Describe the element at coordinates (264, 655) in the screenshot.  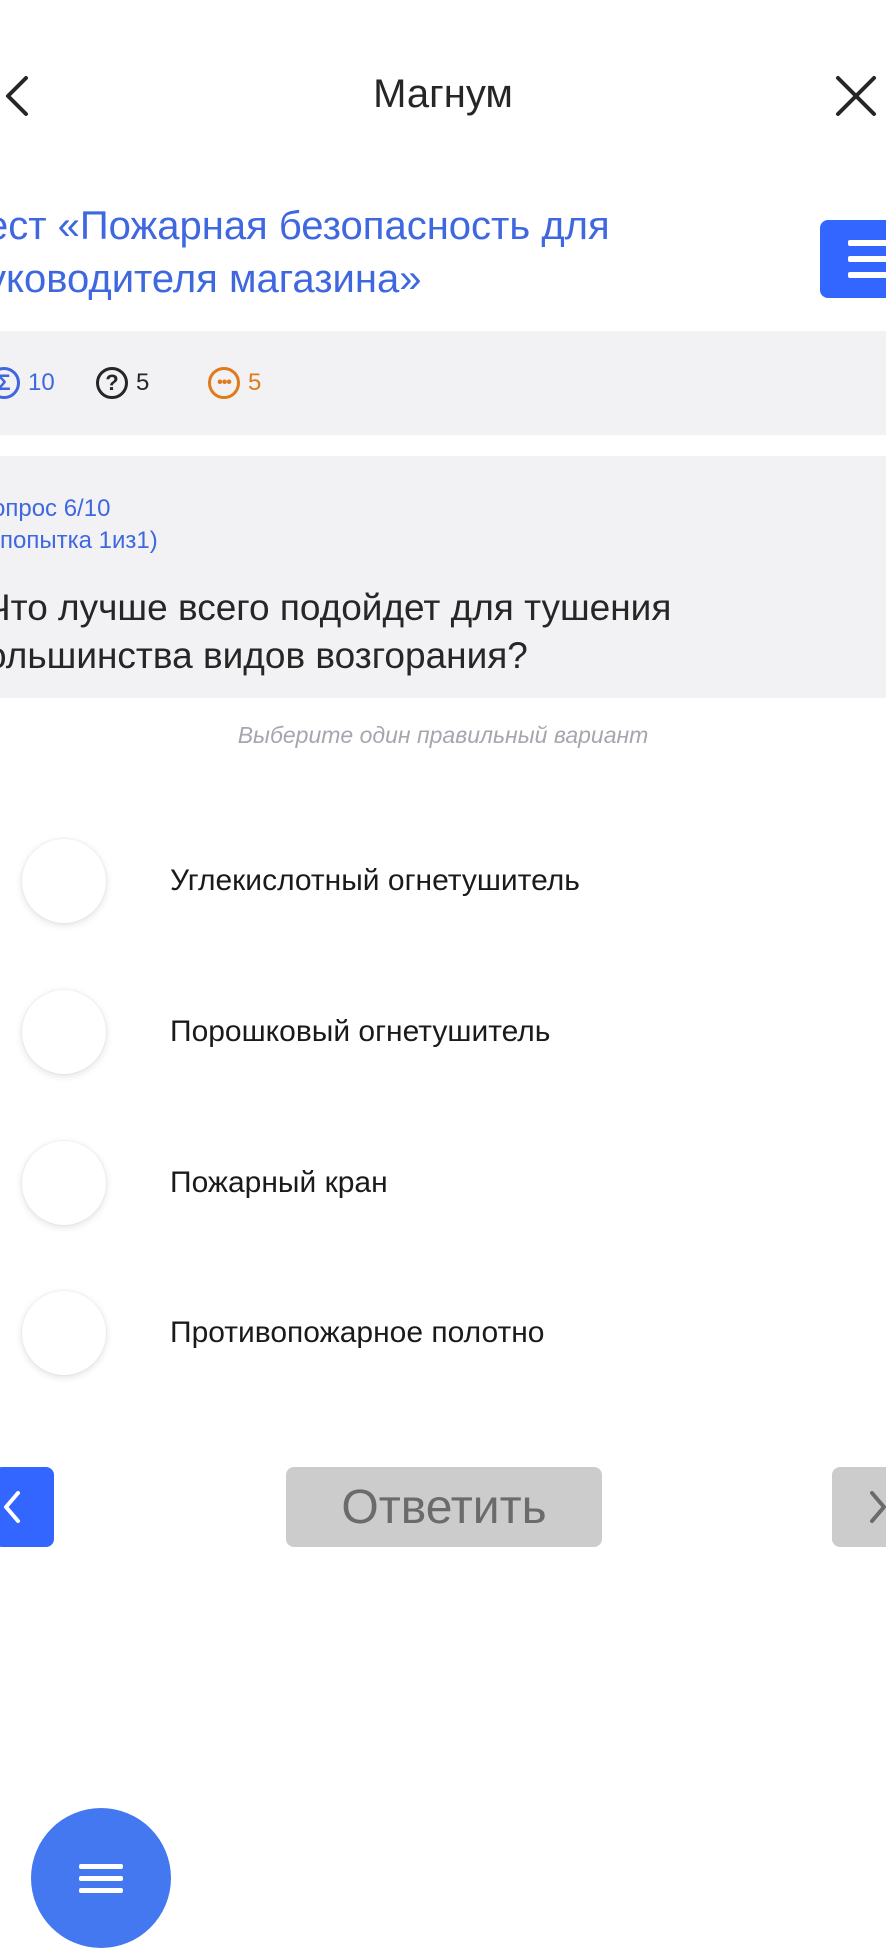
I see `question-text-line-2: ольшинства видов возгорания?` at that location.